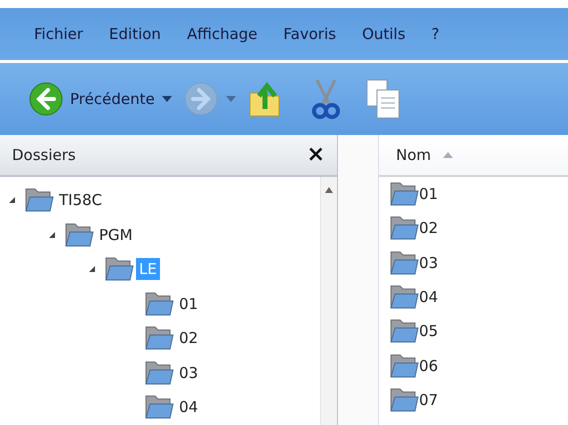  What do you see at coordinates (309, 34) in the screenshot?
I see `menu-item: Favoris` at bounding box center [309, 34].